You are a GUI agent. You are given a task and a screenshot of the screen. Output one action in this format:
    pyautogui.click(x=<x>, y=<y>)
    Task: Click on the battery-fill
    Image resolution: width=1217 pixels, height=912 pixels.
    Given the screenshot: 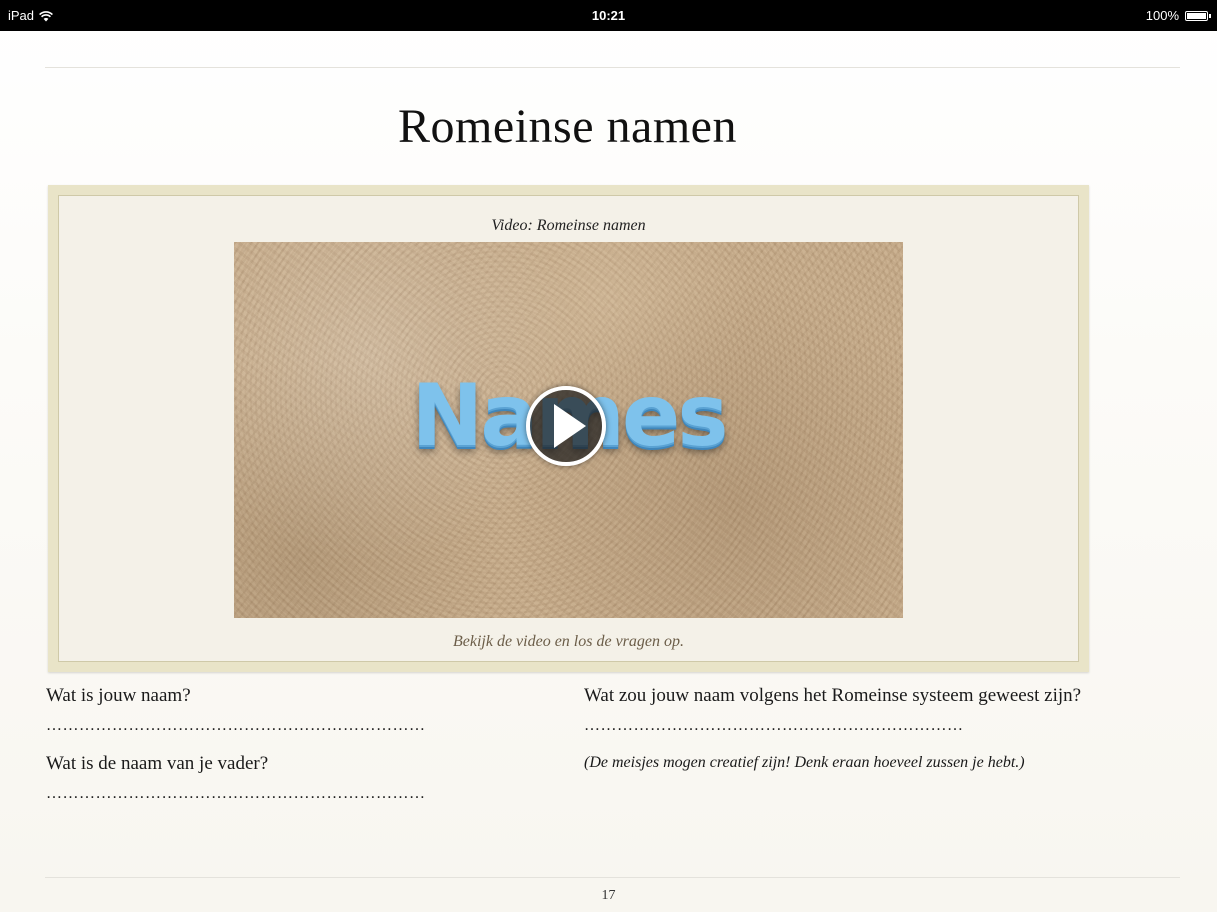 What is the action you would take?
    pyautogui.click(x=1196, y=15)
    